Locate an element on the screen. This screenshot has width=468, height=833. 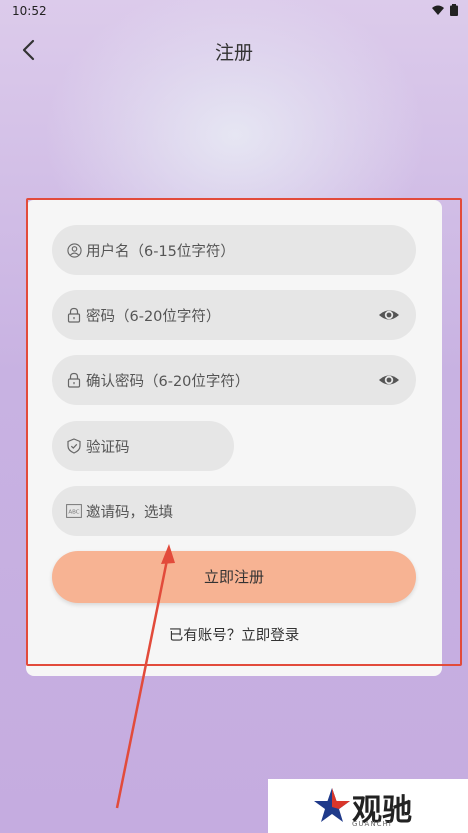
annotation-arrow is located at coordinates (145, 676).